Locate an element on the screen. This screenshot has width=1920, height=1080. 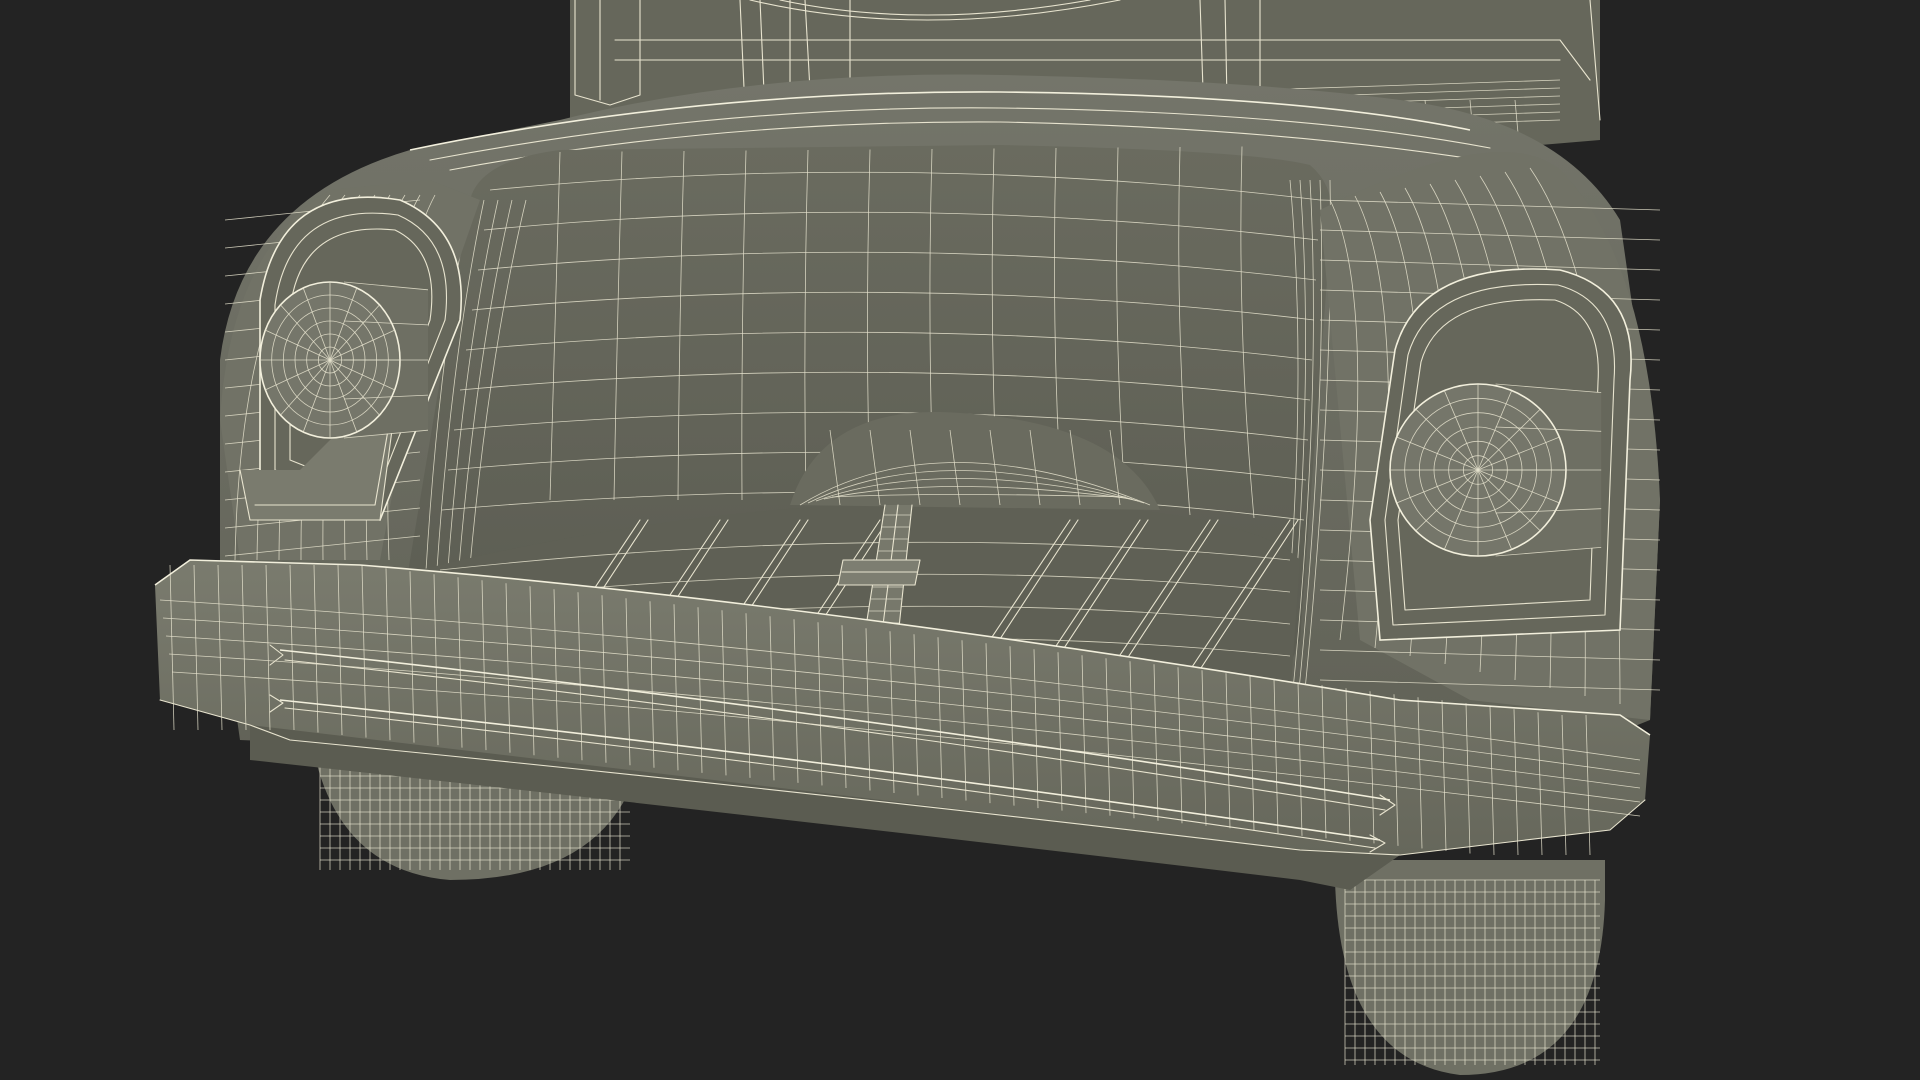
lamp-lens-left is located at coordinates (344, 360).